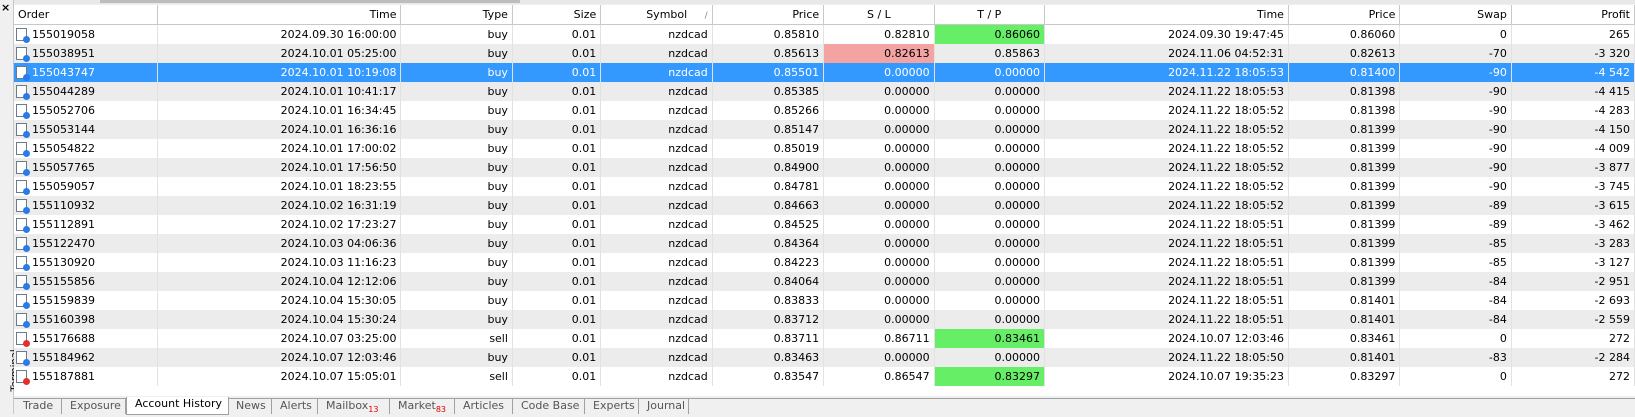 The width and height of the screenshot is (1635, 417). I want to click on col-header-price: Price, so click(768, 15).